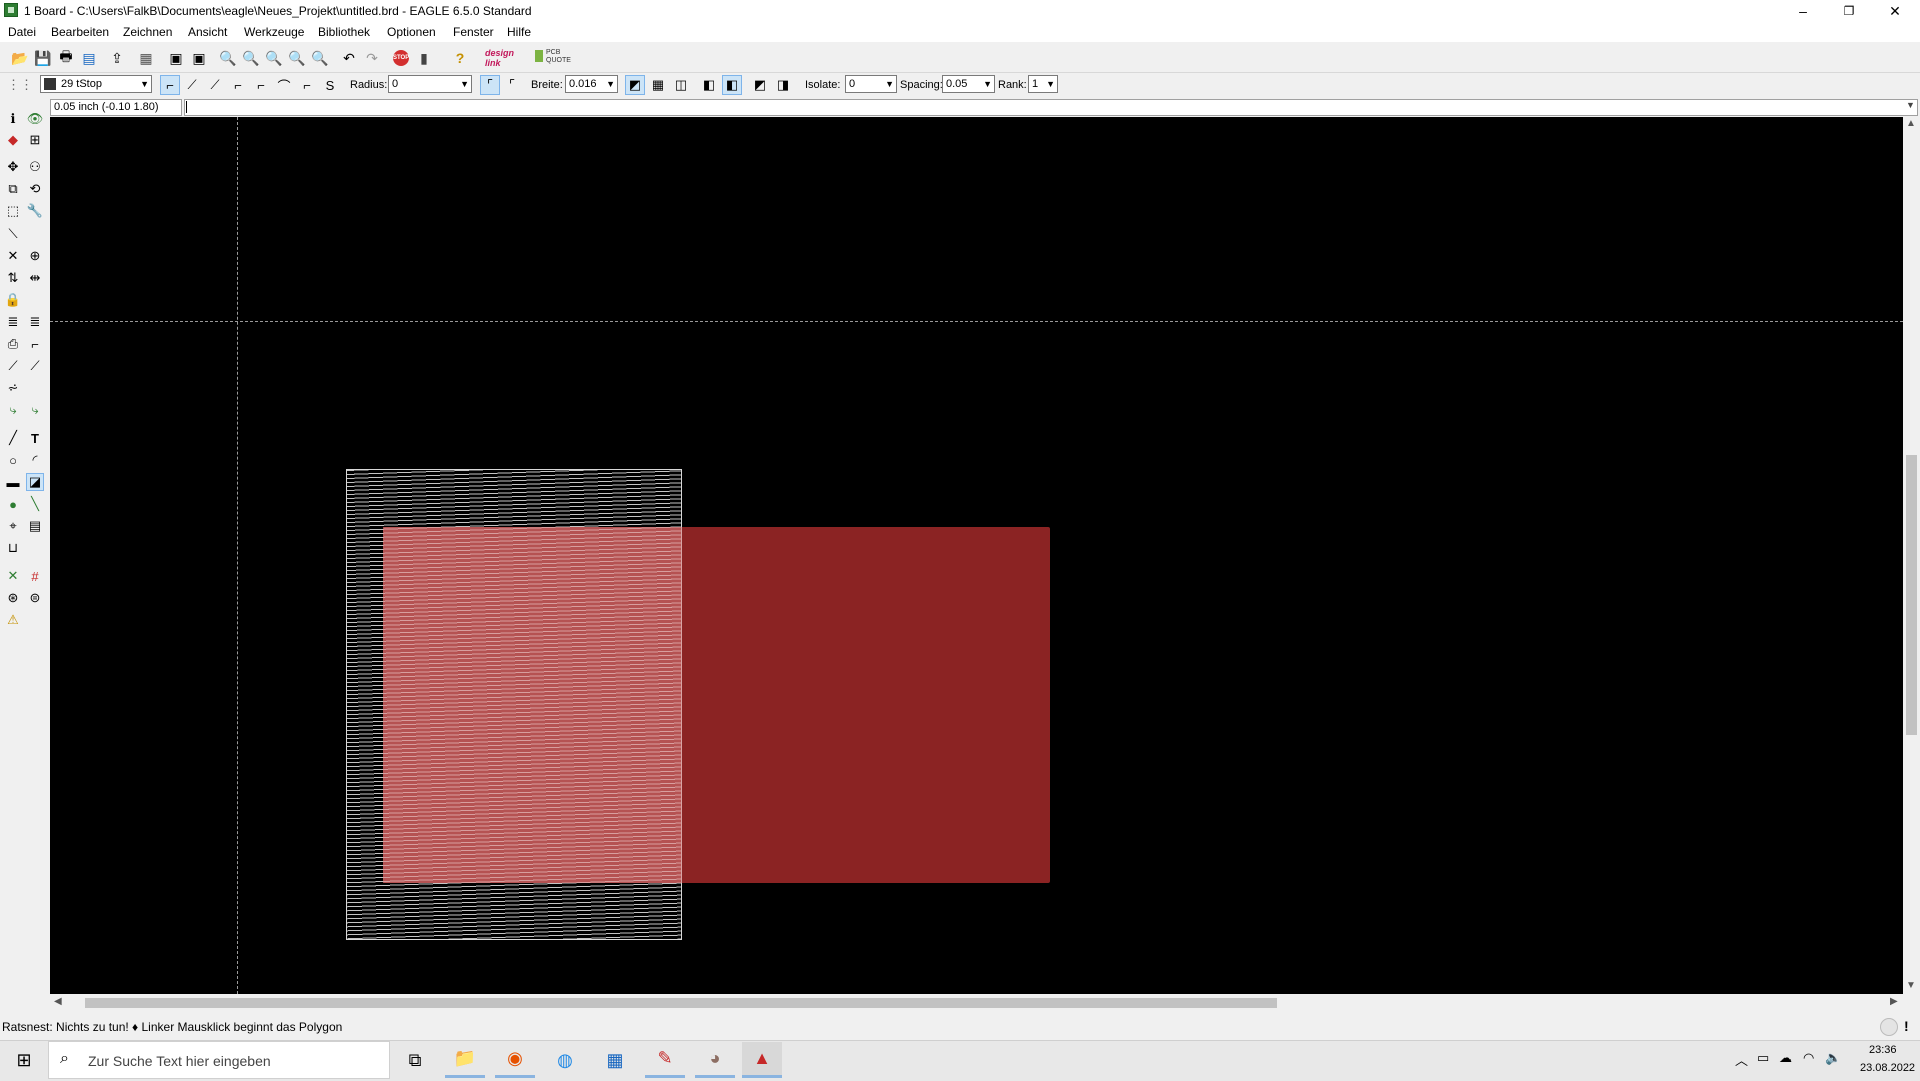  What do you see at coordinates (1808, 1058) in the screenshot?
I see `wifi-icon: ◠` at bounding box center [1808, 1058].